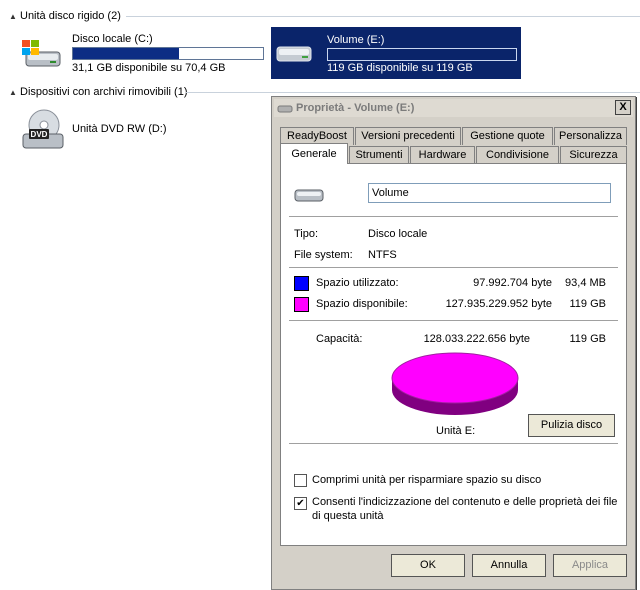  Describe the element at coordinates (348, 516) in the screenshot. I see `index-label-line2: di questa unità` at that location.